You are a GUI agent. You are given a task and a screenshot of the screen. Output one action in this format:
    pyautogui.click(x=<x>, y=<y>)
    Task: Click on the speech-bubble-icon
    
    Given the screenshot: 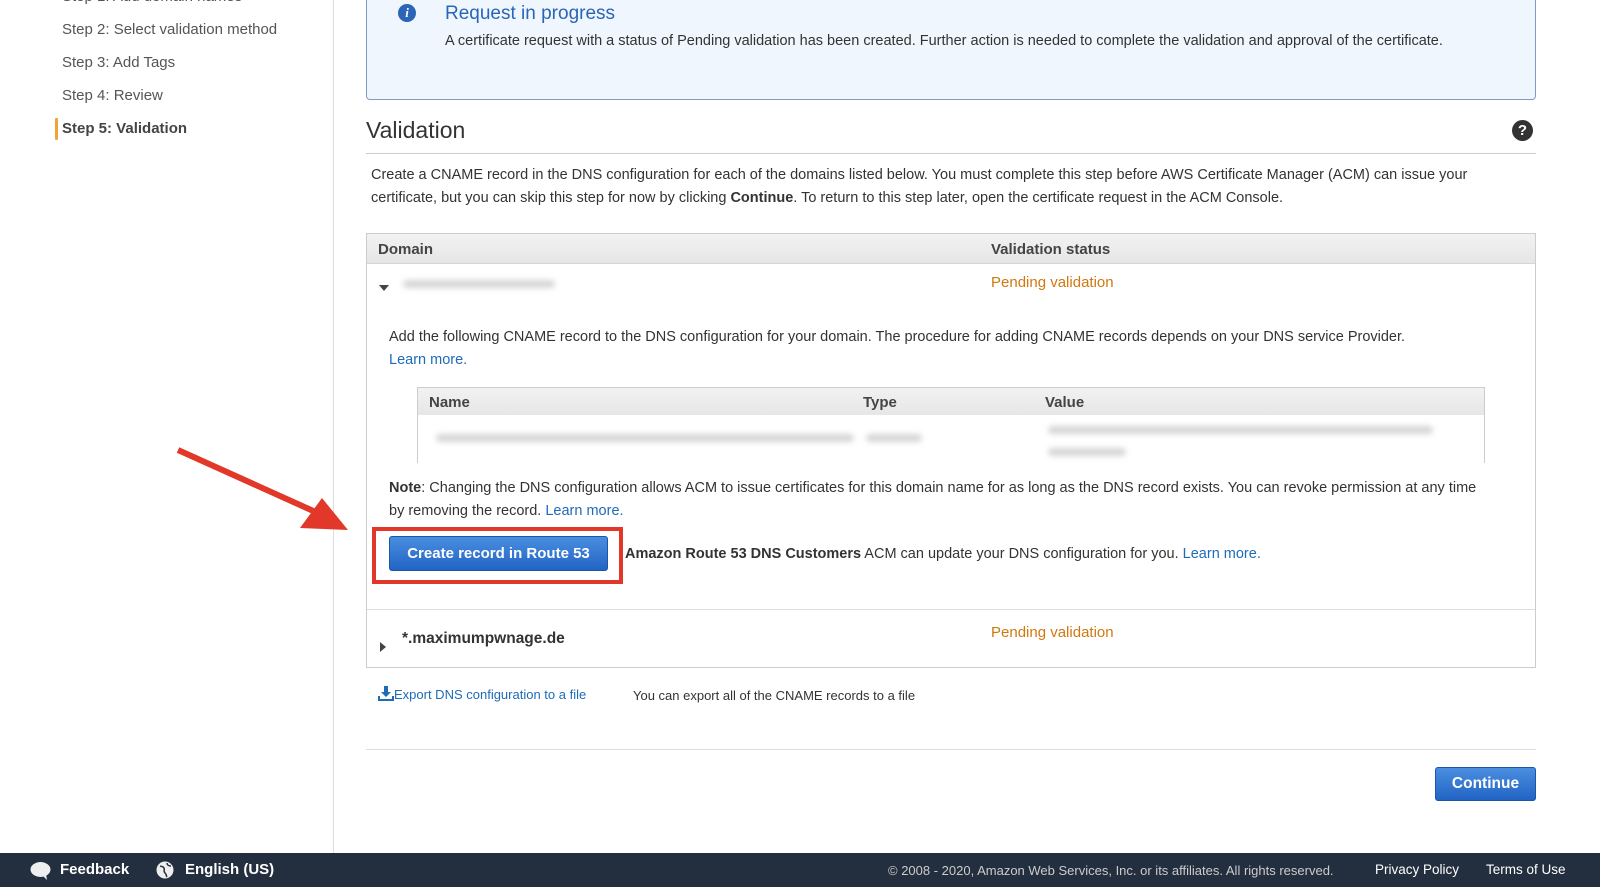 What is the action you would take?
    pyautogui.click(x=40, y=871)
    